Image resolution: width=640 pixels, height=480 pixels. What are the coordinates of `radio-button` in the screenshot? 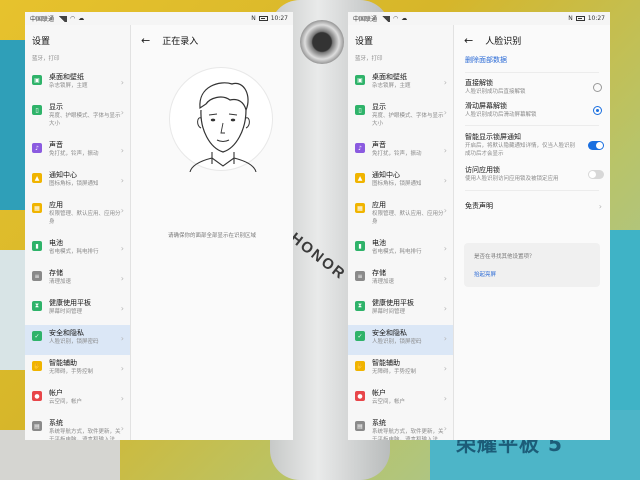 It's located at (597, 87).